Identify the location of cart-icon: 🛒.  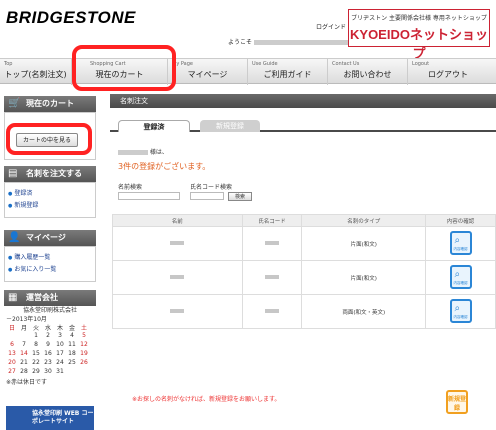
(14, 103).